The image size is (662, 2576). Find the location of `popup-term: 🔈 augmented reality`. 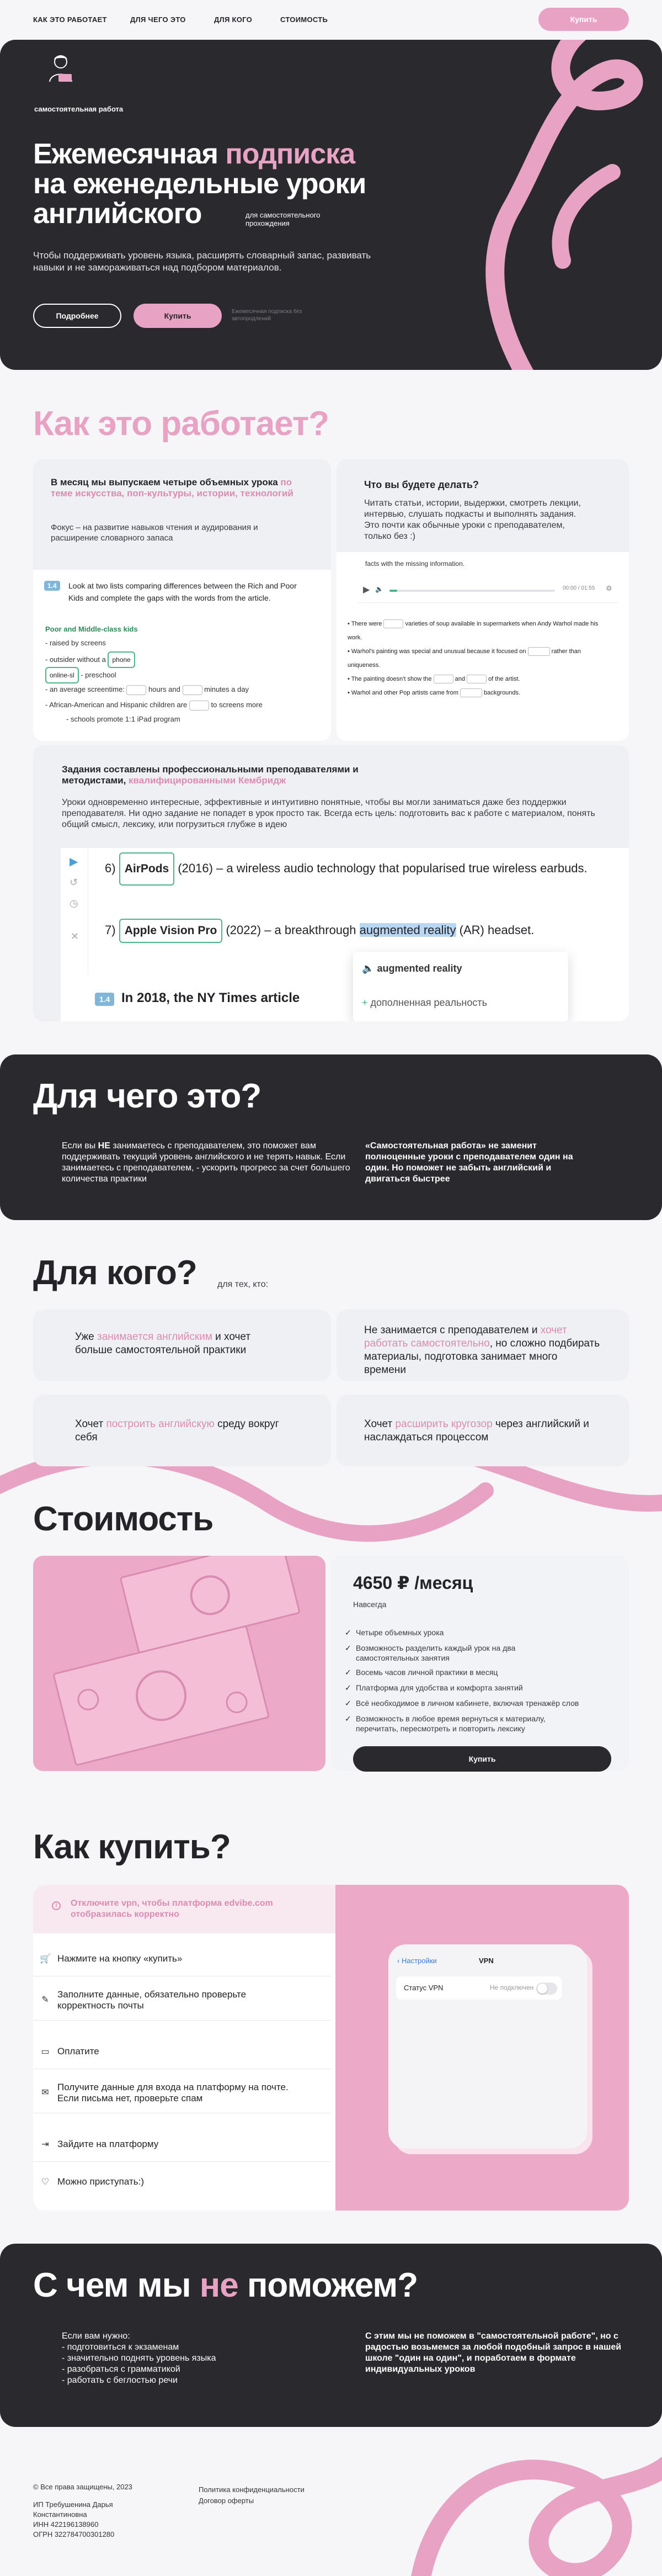

popup-term: 🔈 augmented reality is located at coordinates (412, 968).